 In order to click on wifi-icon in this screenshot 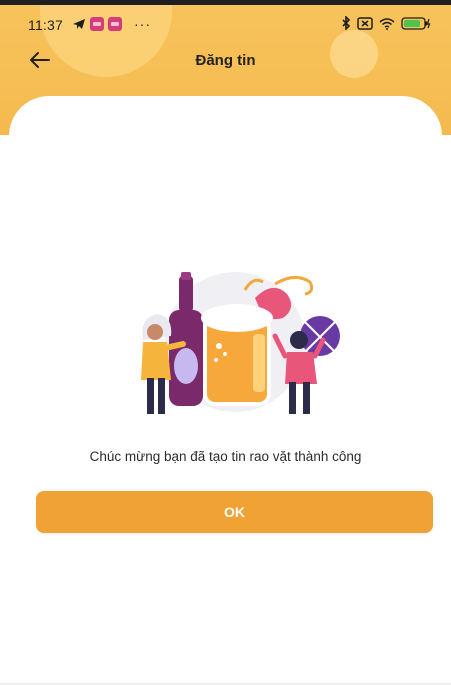, I will do `click(387, 23)`.